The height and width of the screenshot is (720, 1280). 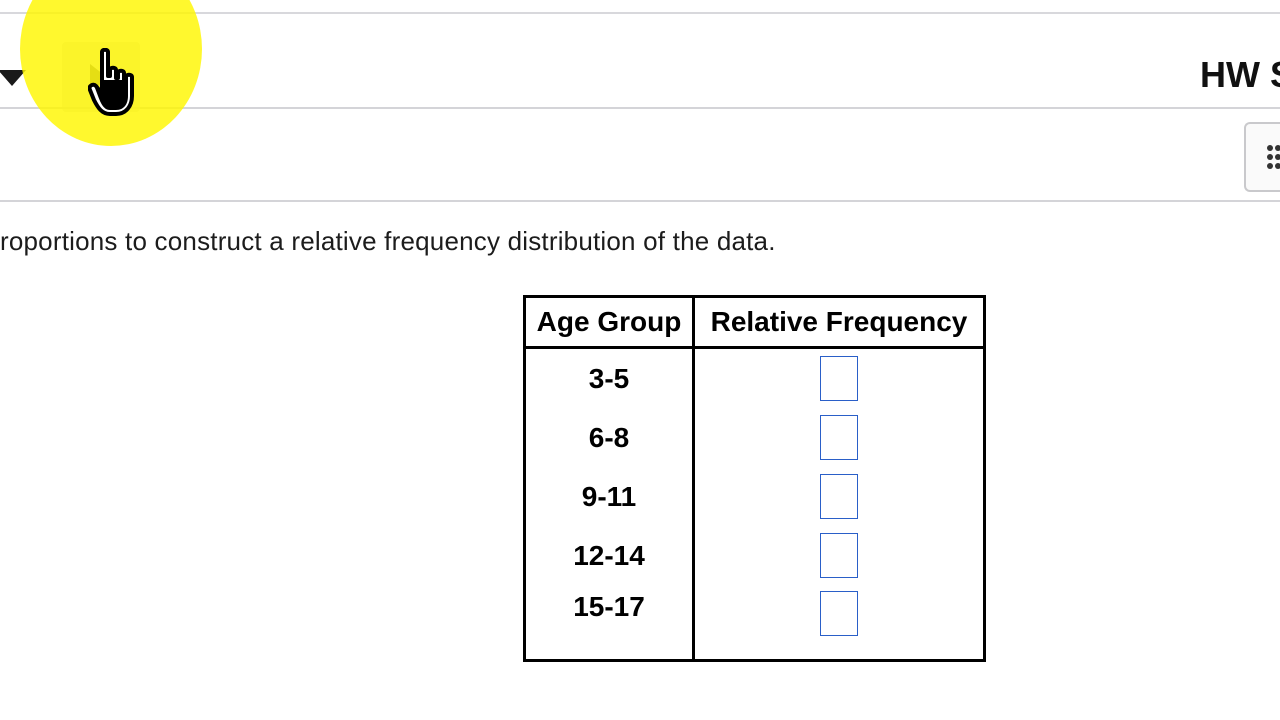 I want to click on table-row: 15-17, so click(x=754, y=623).